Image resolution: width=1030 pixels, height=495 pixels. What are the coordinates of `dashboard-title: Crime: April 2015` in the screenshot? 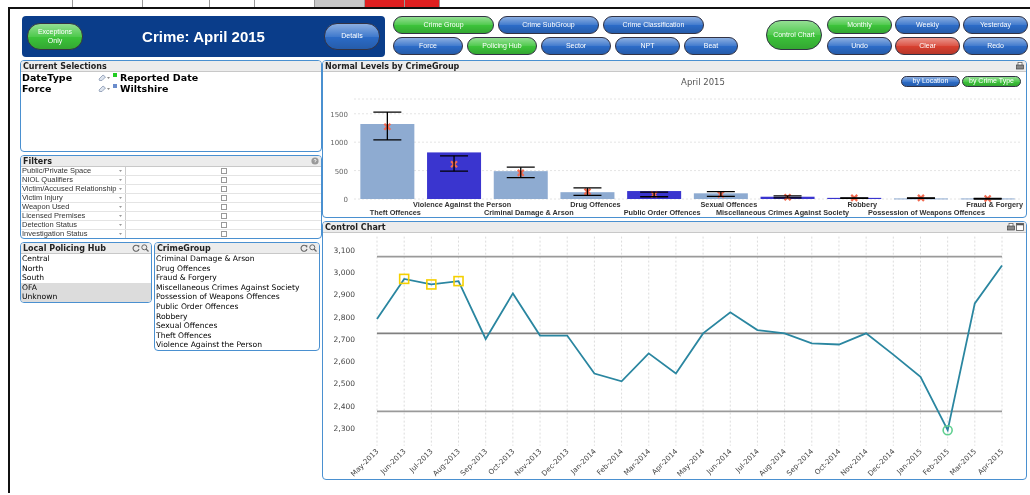 It's located at (203, 36).